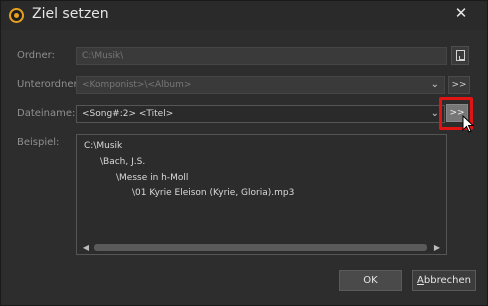 Image resolution: width=488 pixels, height=306 pixels. What do you see at coordinates (213, 193) in the screenshot?
I see `example-line-file: \01 Kyrie Eleison (Kyrie, Gloria).mp3` at bounding box center [213, 193].